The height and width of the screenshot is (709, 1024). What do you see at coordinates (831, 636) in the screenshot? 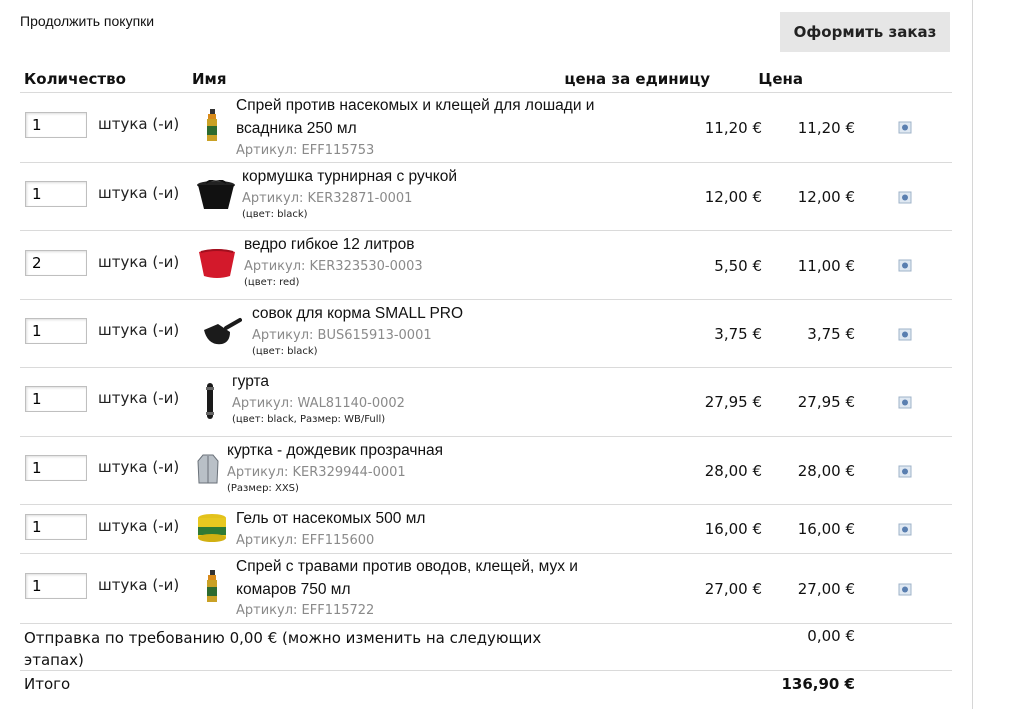
I see `shipping-value: 0,00 €` at bounding box center [831, 636].